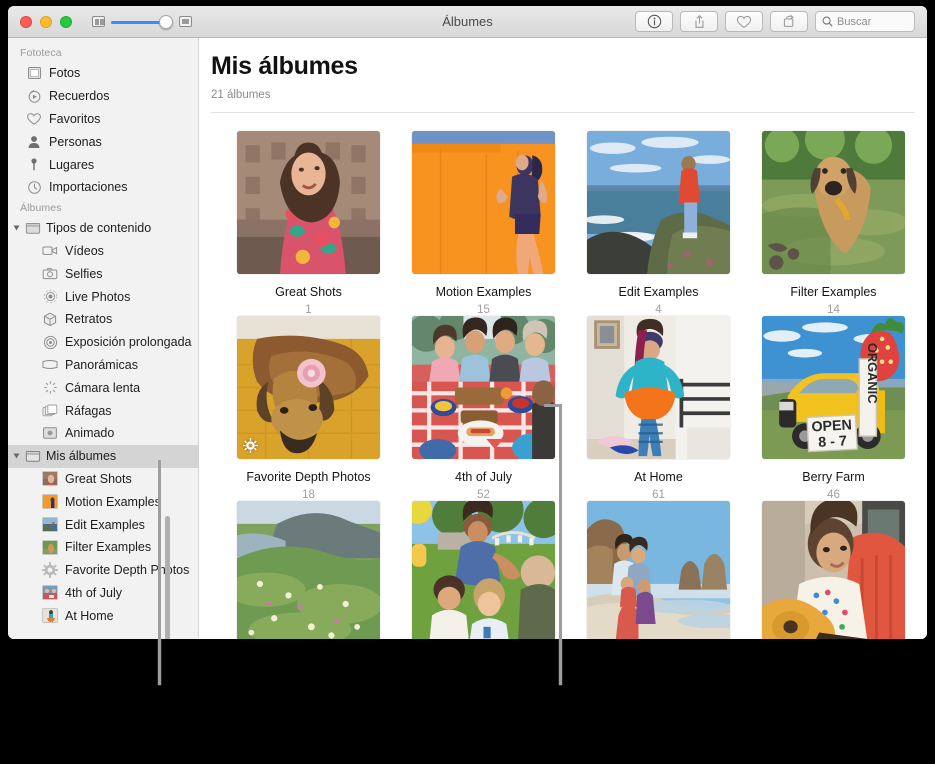  What do you see at coordinates (103, 456) in the screenshot?
I see `sidebar-group-mis-albumes: Mis álbumes` at bounding box center [103, 456].